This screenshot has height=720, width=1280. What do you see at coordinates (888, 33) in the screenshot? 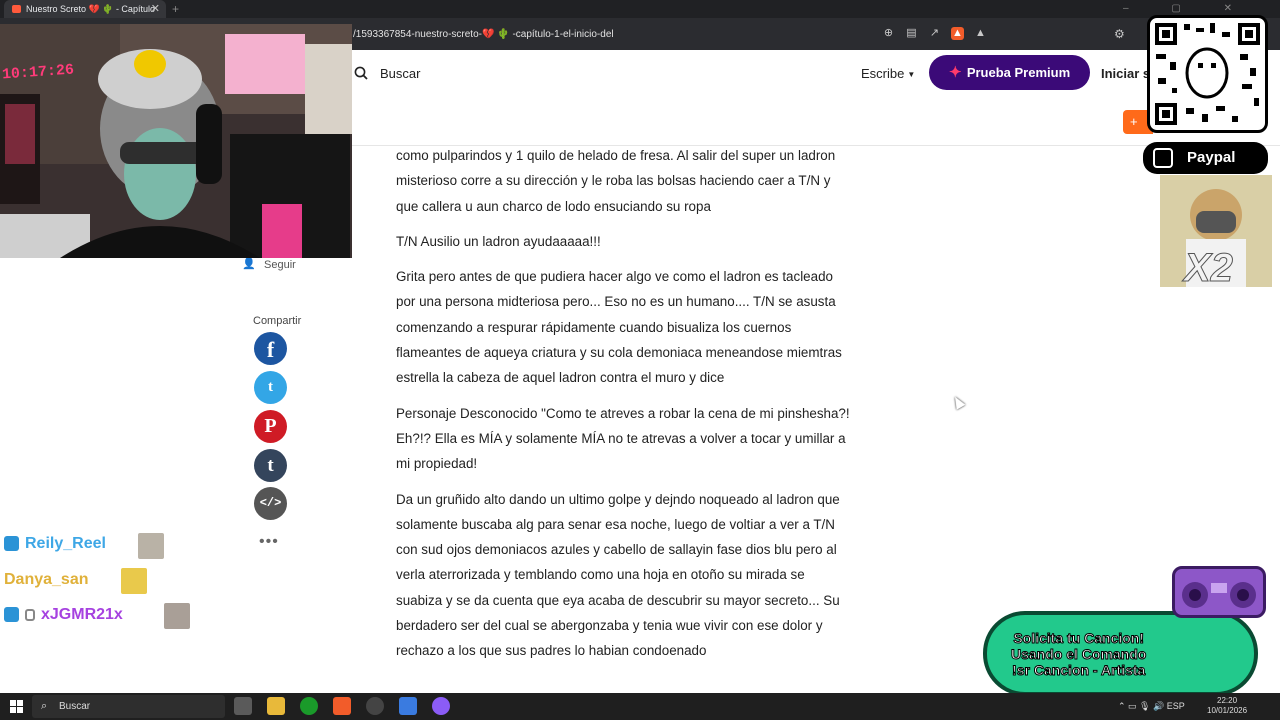
I see `zoom-icon: ⊕` at bounding box center [888, 33].